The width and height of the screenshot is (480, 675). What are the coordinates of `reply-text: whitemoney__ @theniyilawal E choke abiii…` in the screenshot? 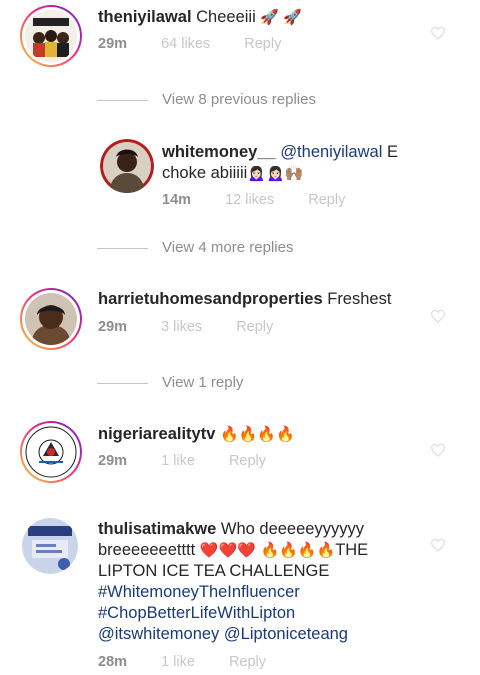 It's located at (292, 163).